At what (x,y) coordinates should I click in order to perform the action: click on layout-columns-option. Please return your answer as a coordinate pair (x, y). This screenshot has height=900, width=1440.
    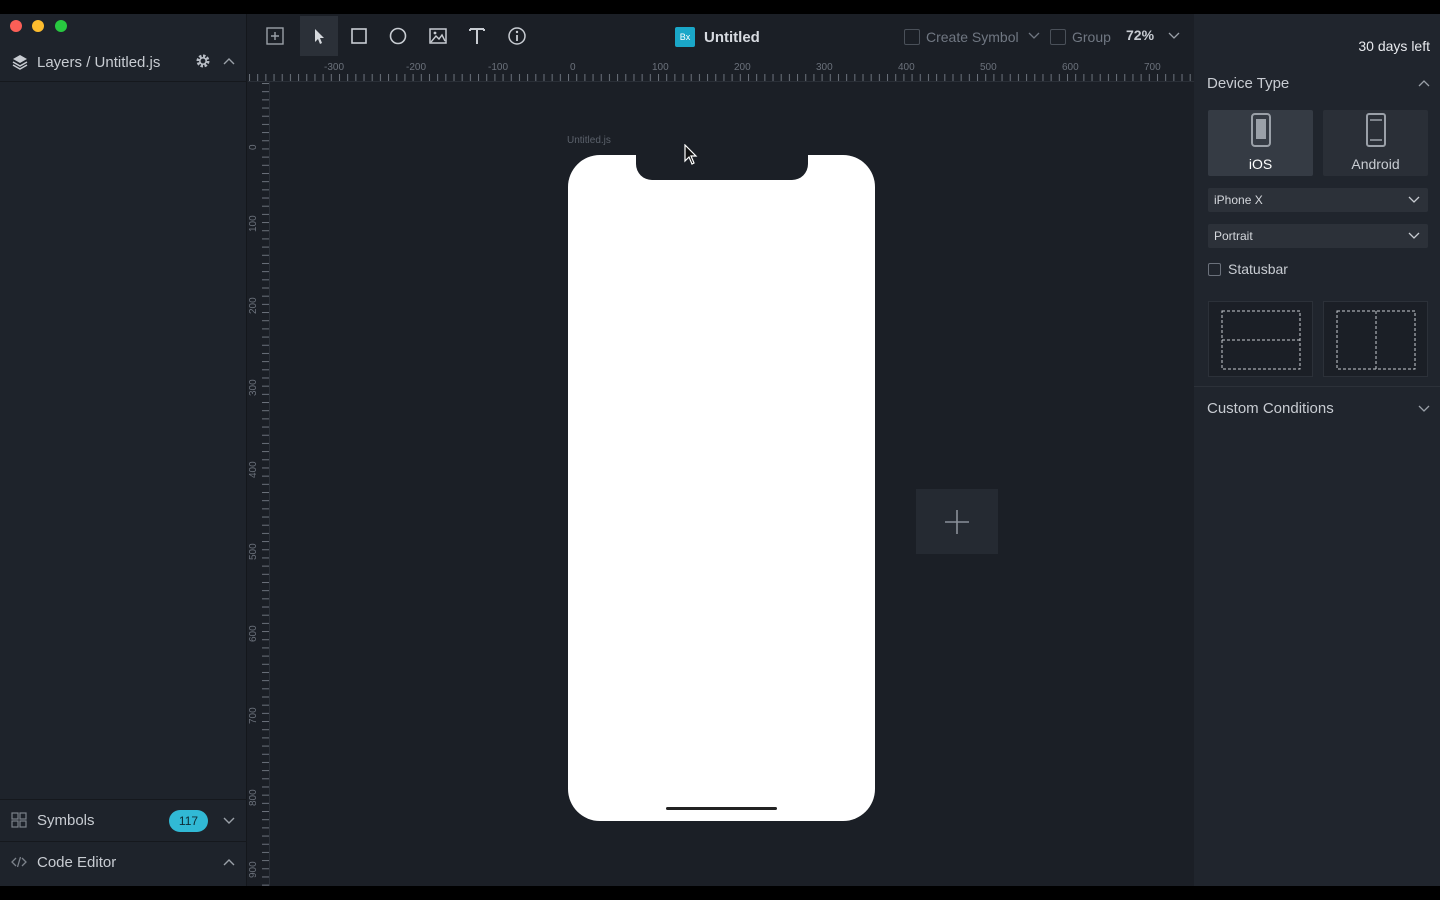
    Looking at the image, I should click on (1375, 339).